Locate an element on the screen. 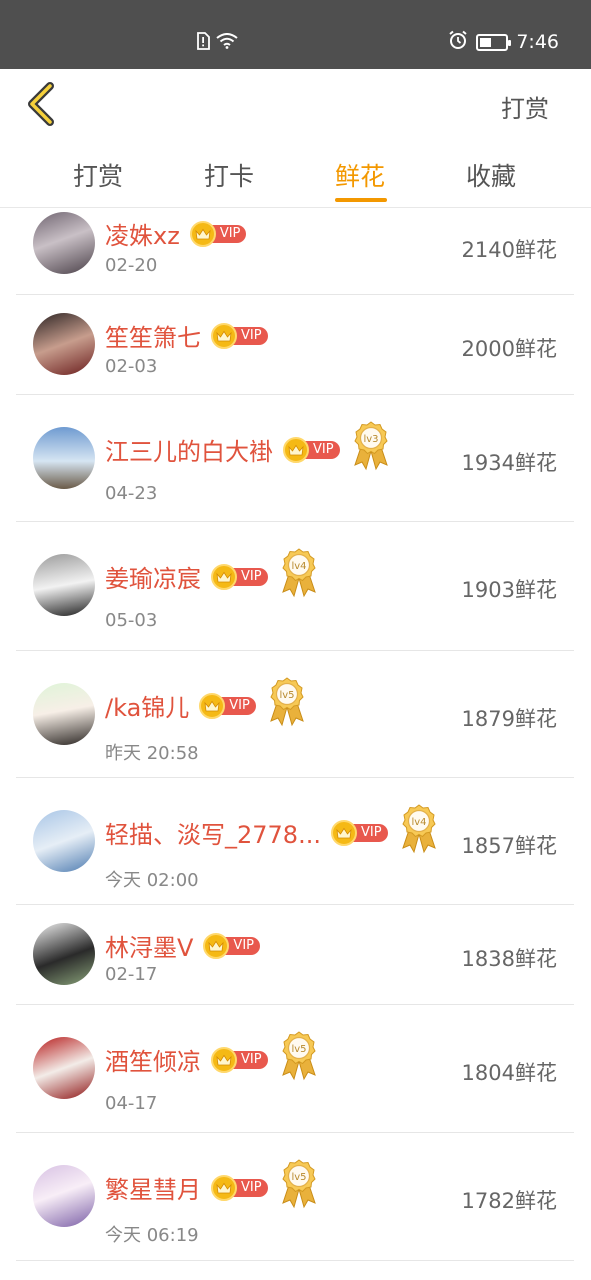  tab-checkin: 打卡 is located at coordinates (229, 175).